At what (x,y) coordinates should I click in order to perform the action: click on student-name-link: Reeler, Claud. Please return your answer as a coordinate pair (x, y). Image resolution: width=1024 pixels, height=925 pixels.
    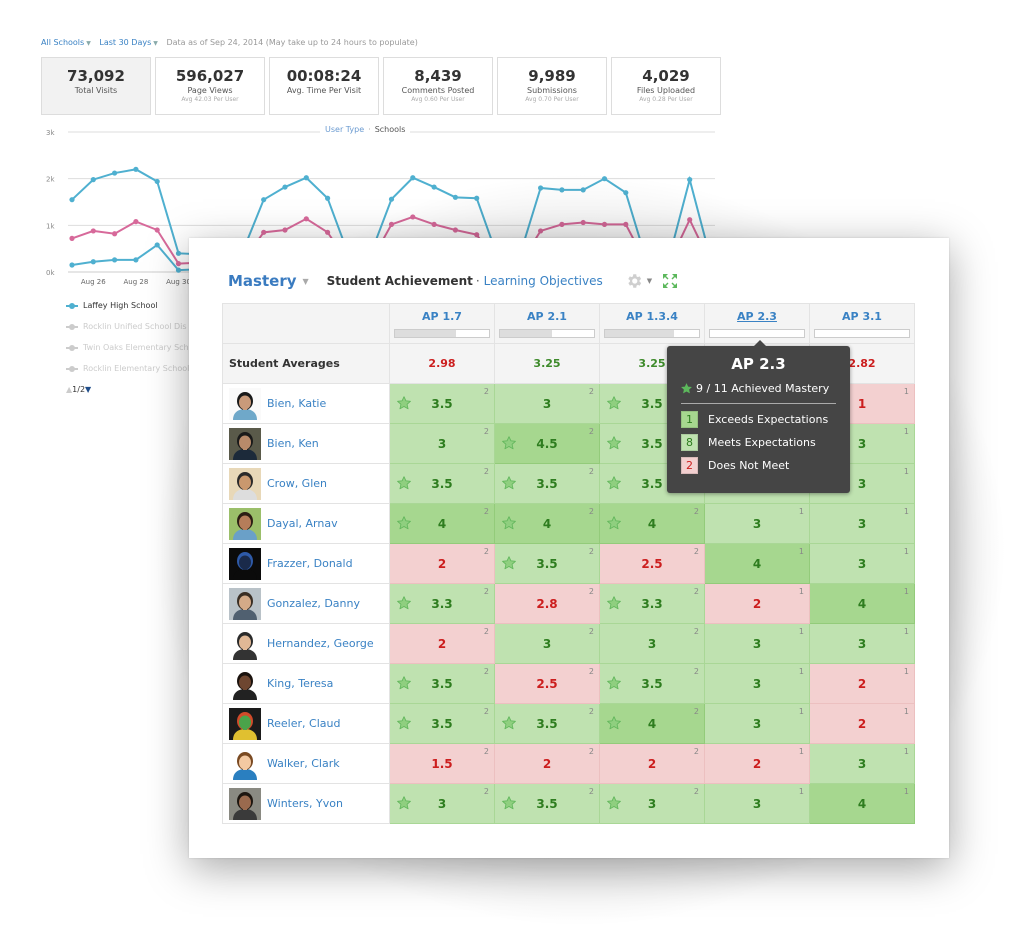
    Looking at the image, I should click on (303, 723).